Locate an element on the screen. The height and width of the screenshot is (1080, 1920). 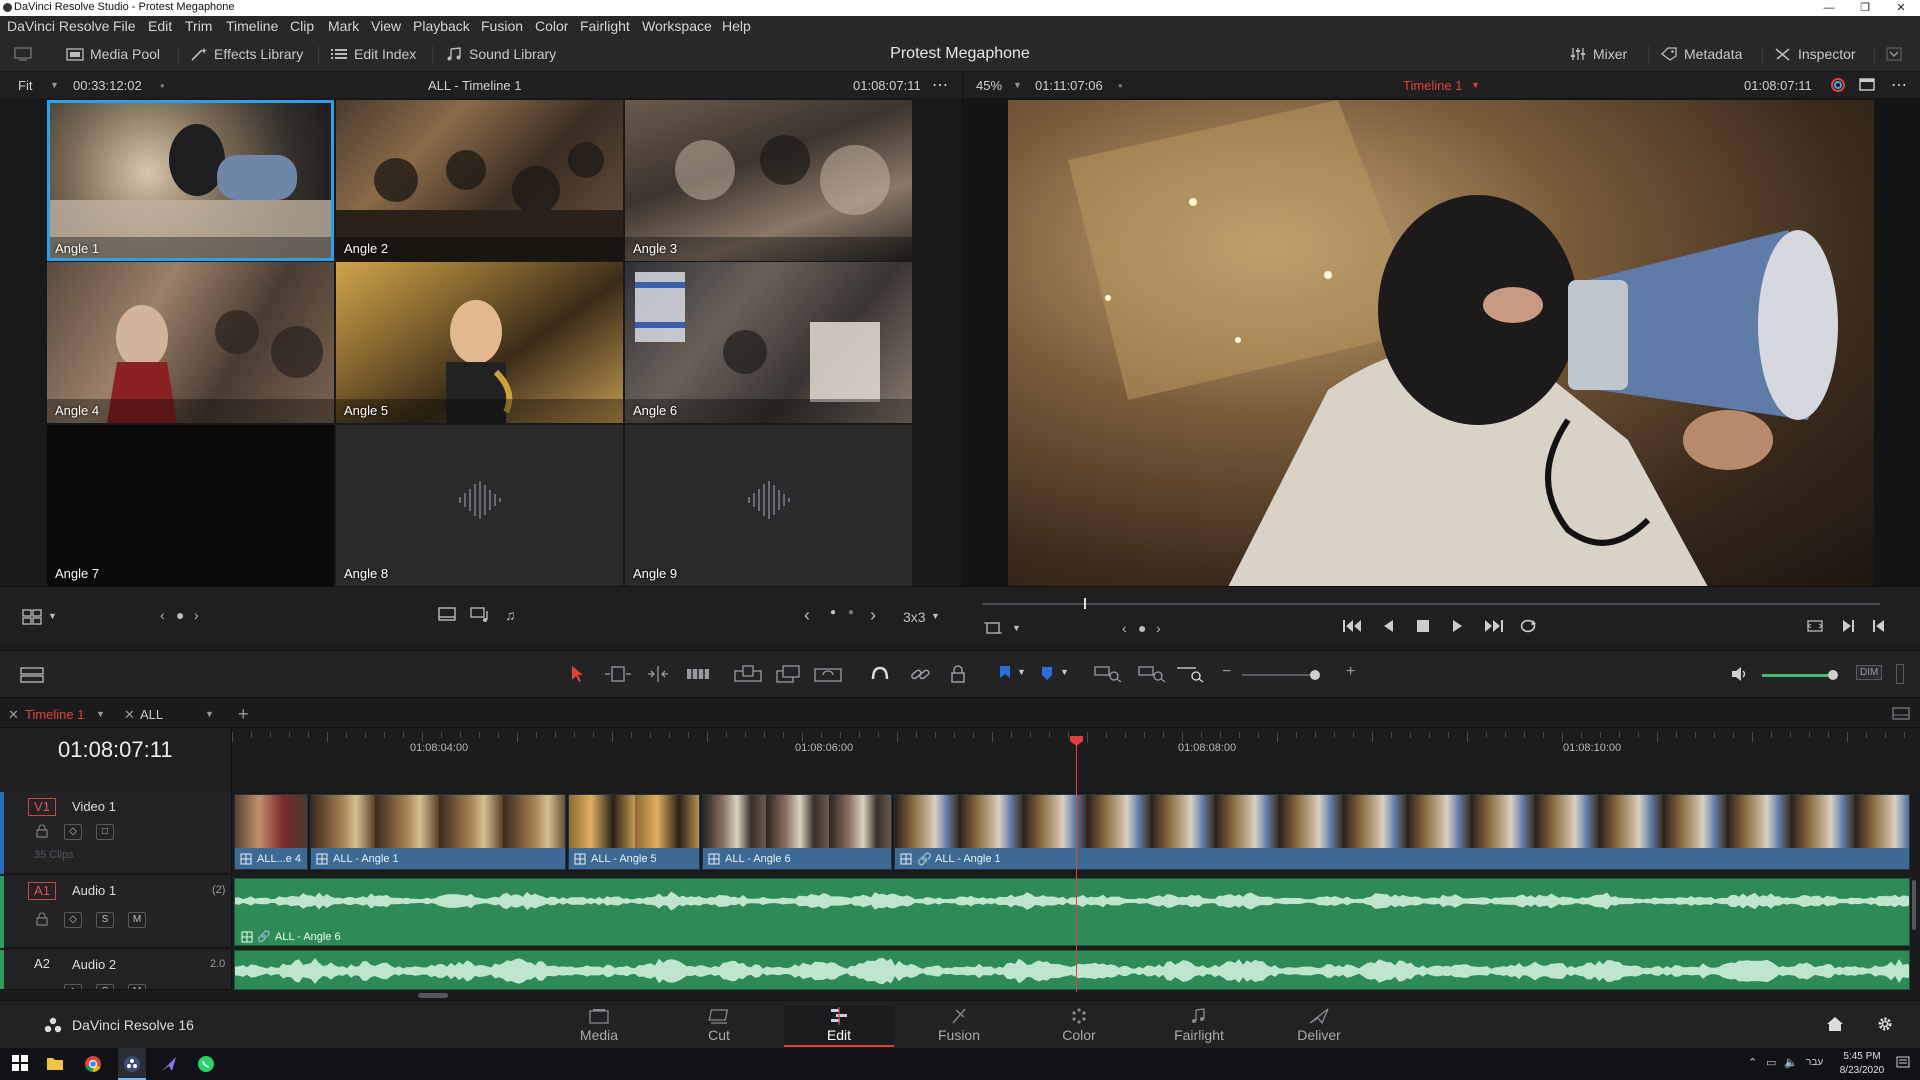
playhead-line is located at coordinates (1076, 868).